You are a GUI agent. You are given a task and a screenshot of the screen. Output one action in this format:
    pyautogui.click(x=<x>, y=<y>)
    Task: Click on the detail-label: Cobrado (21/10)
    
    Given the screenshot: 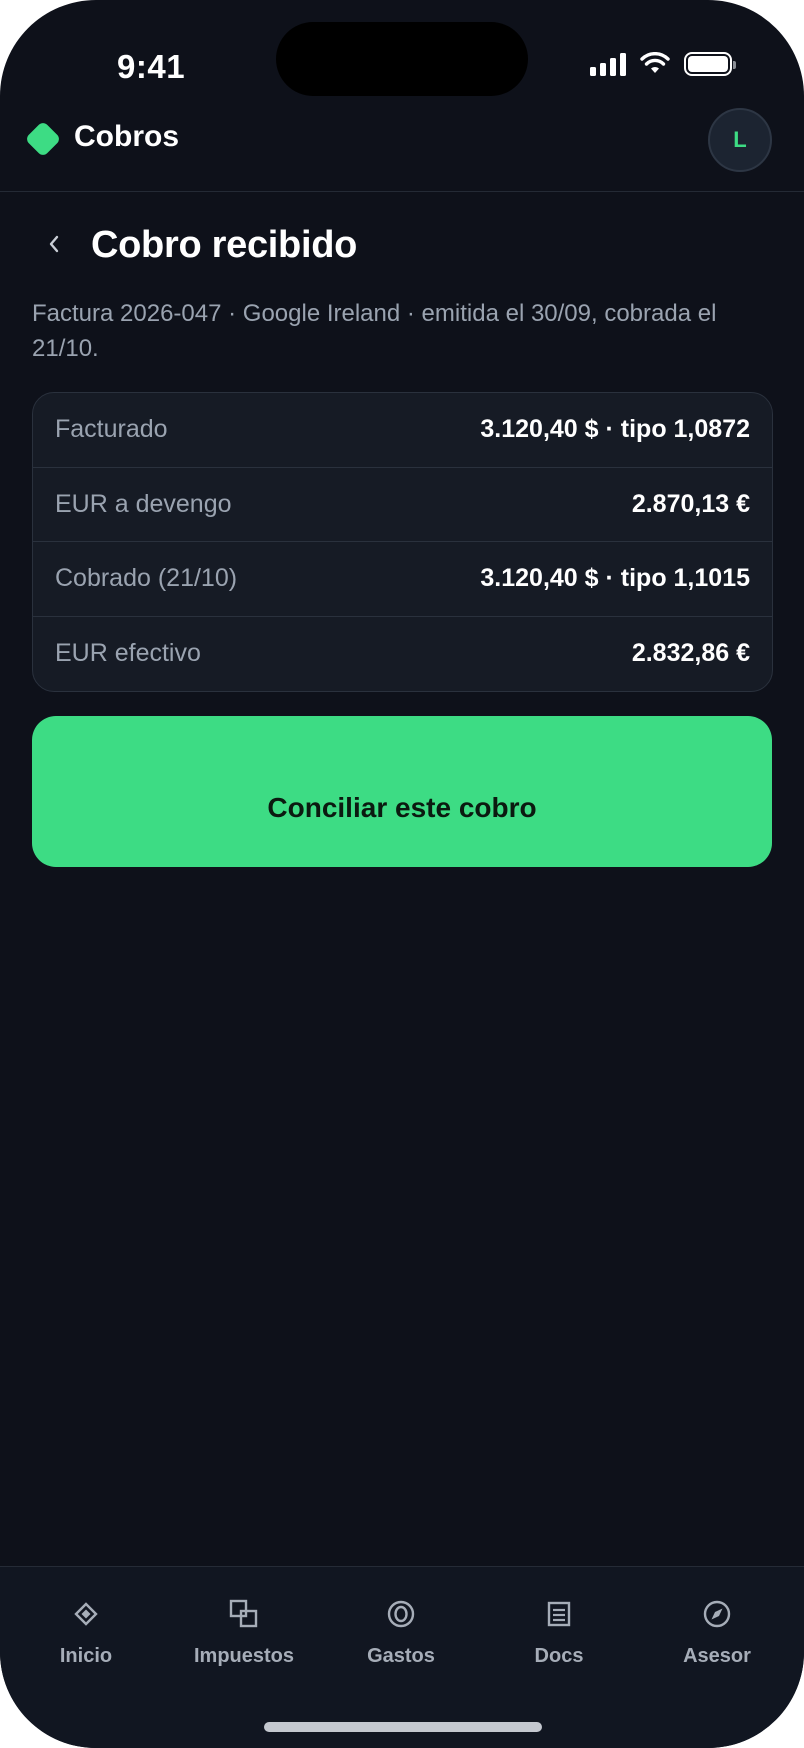 What is the action you would take?
    pyautogui.click(x=146, y=578)
    